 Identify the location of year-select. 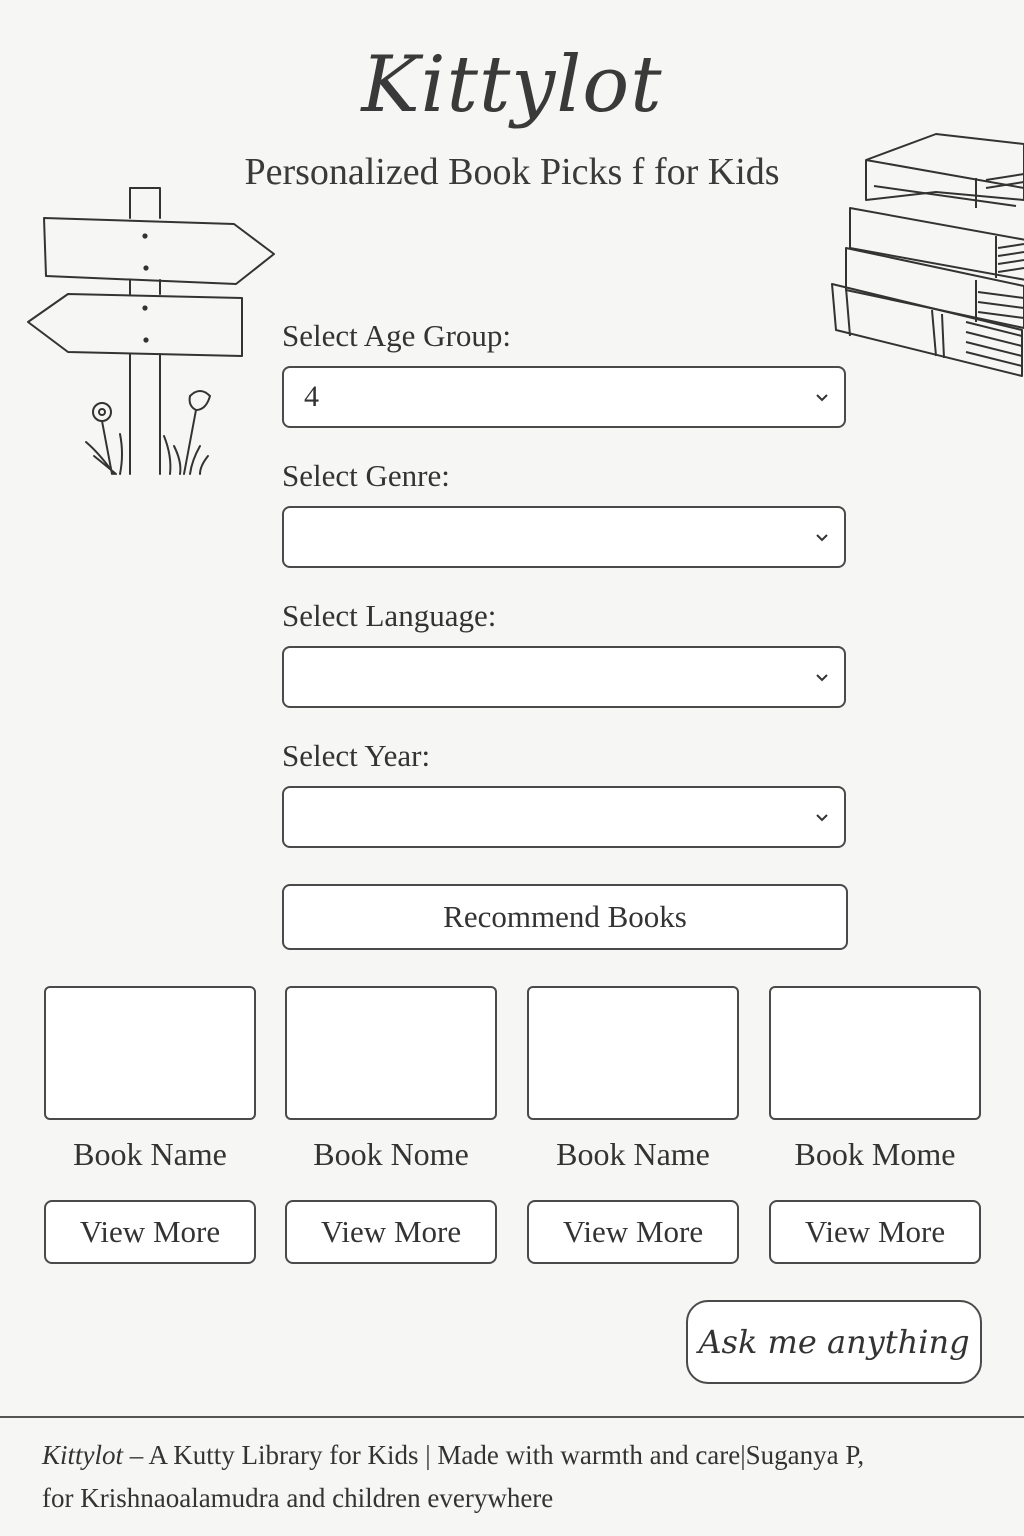
(564, 817).